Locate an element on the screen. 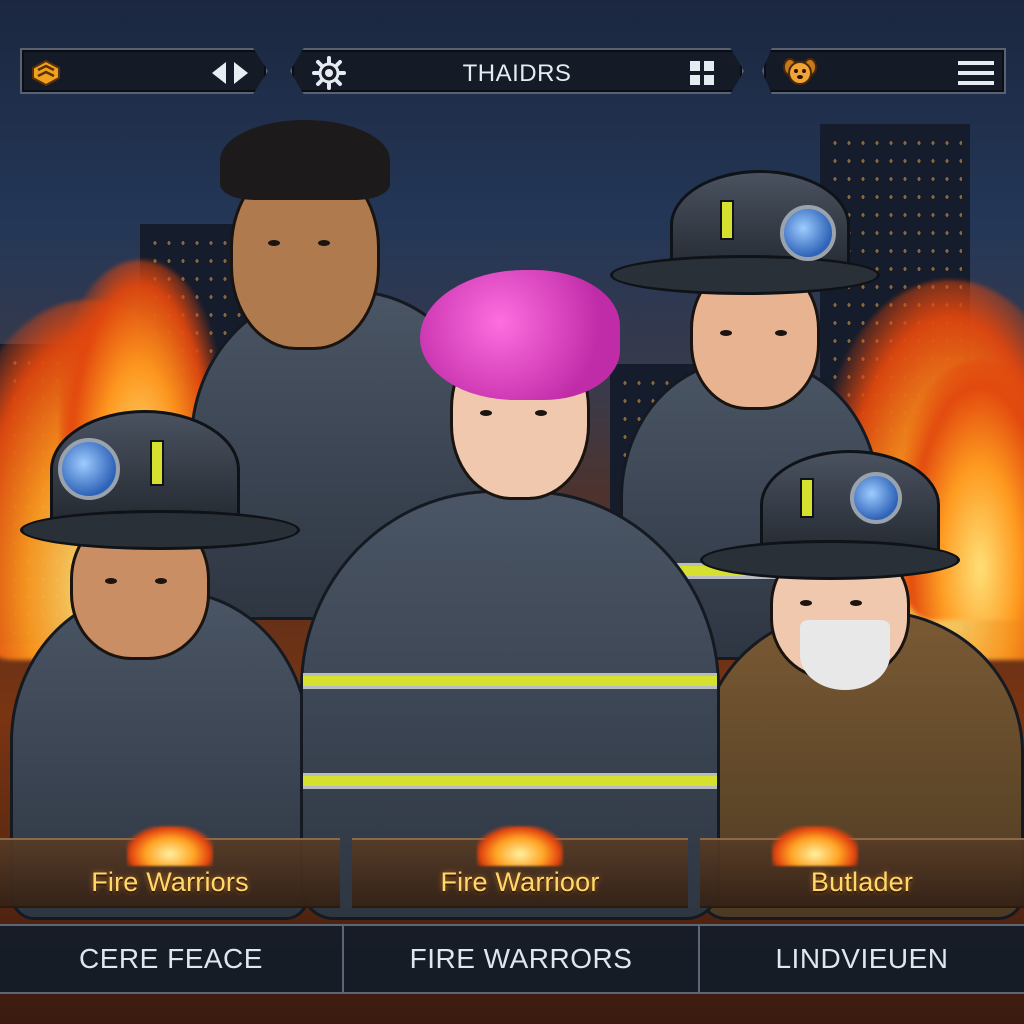  prev-next-arrows-icon is located at coordinates (230, 73).